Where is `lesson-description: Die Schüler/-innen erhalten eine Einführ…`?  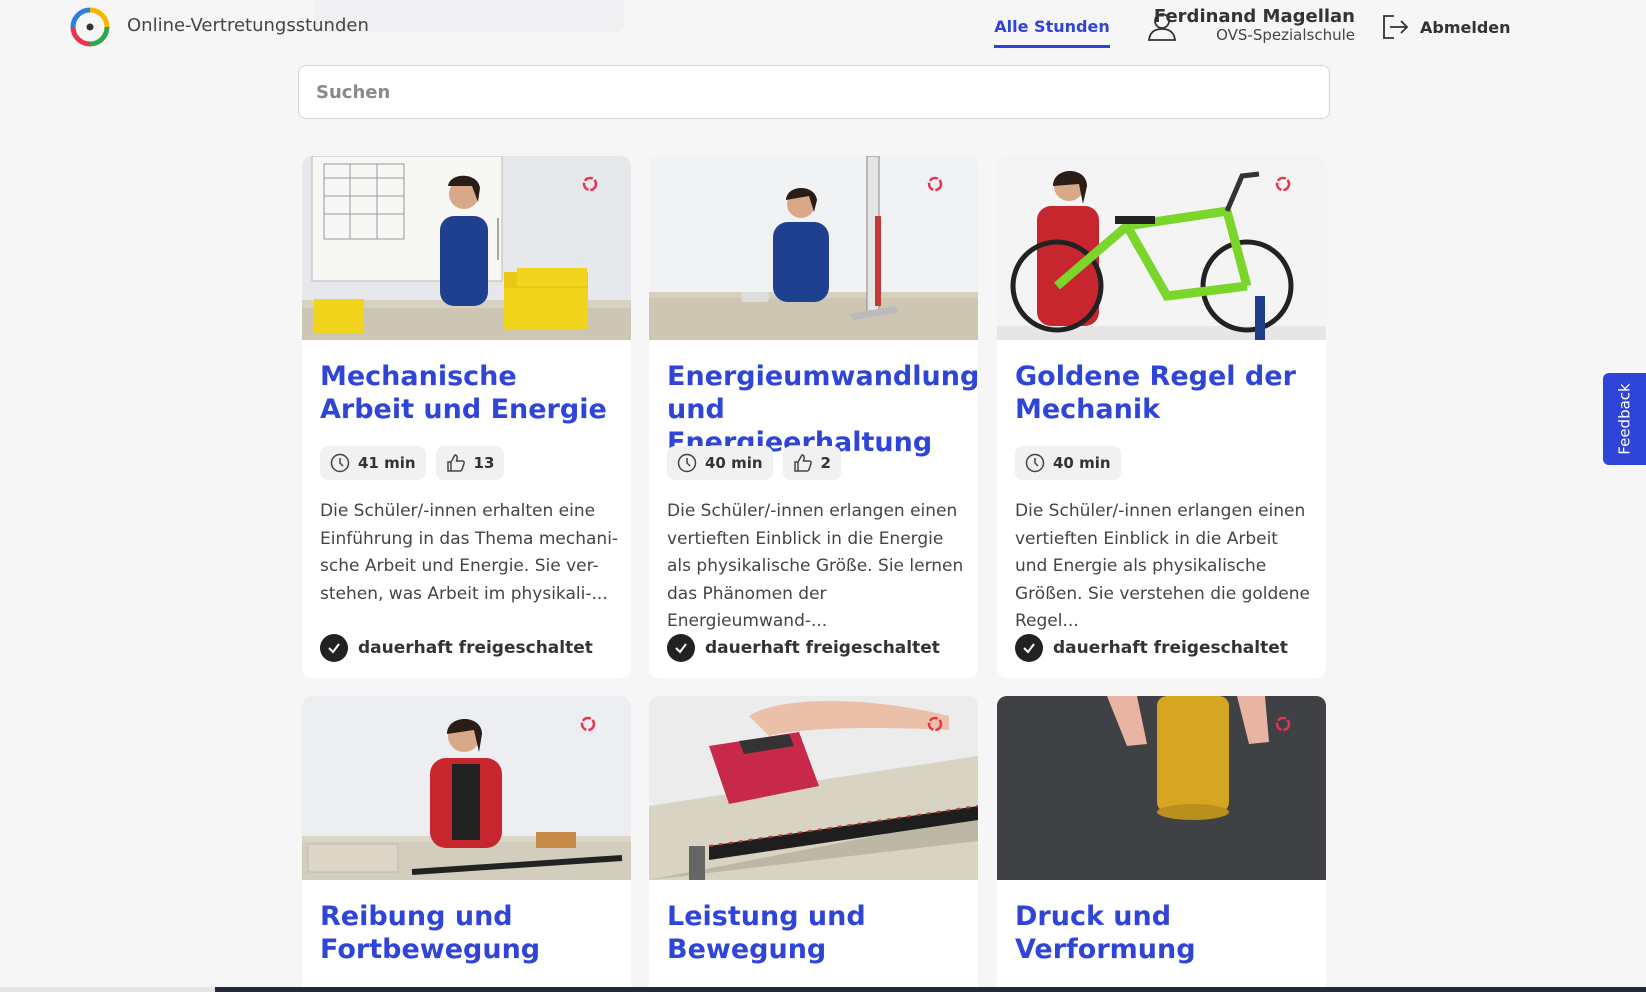
lesson-description: Die Schüler/-innen erhalten eine Einführ… is located at coordinates (469, 552).